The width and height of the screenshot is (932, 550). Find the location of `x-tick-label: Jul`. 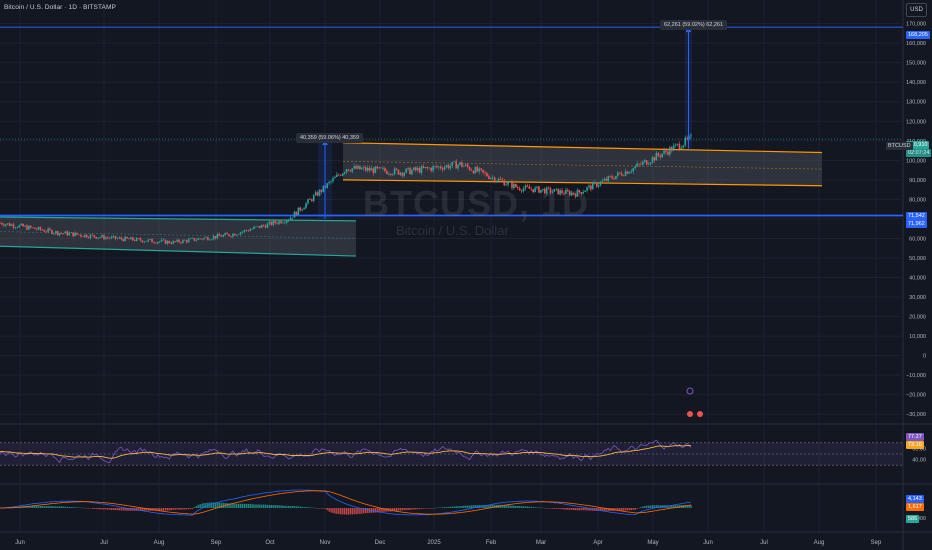

x-tick-label: Jul is located at coordinates (764, 543).